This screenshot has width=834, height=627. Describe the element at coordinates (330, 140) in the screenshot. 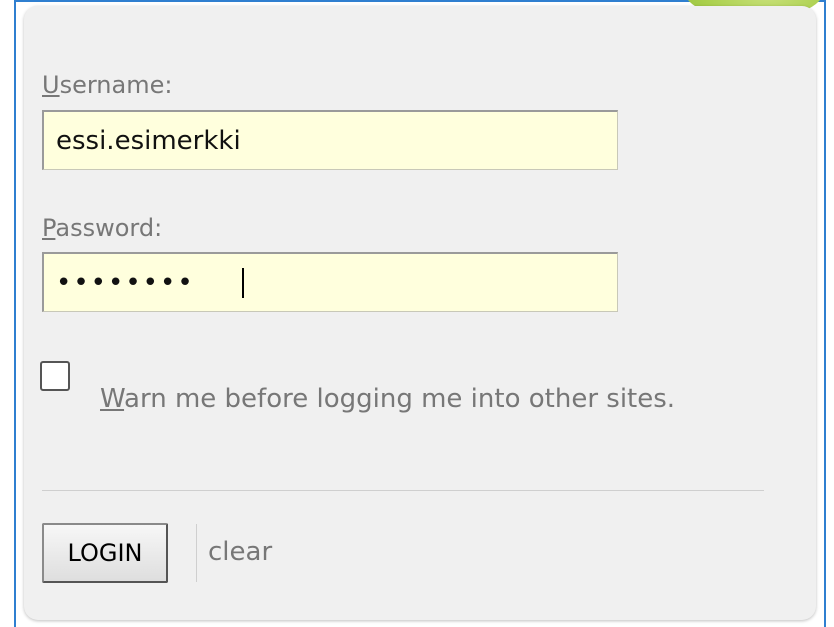

I see `username-input` at that location.